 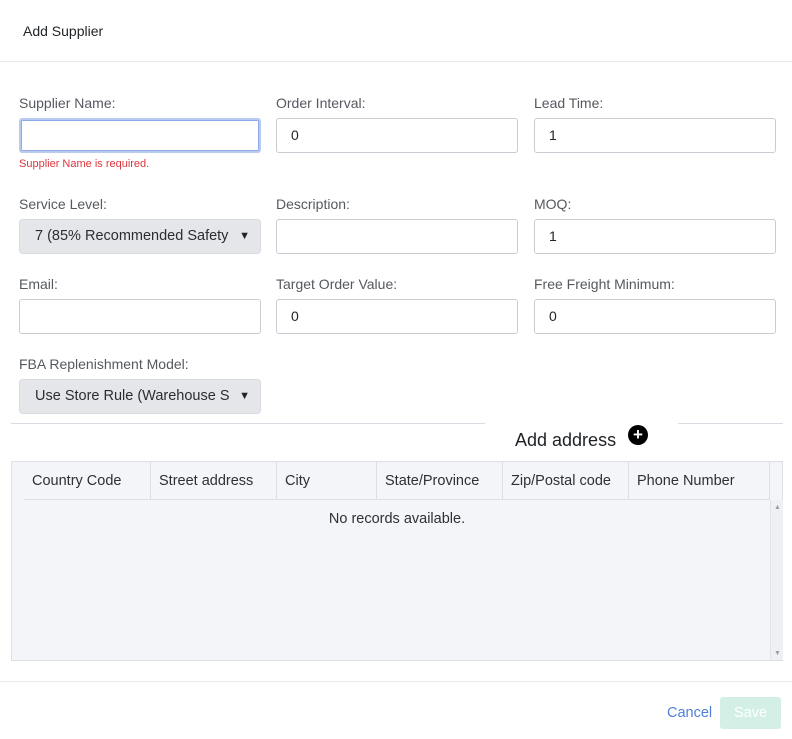 I want to click on free-freight-minimum-group: Free Freight Minimum: 0, so click(x=655, y=304).